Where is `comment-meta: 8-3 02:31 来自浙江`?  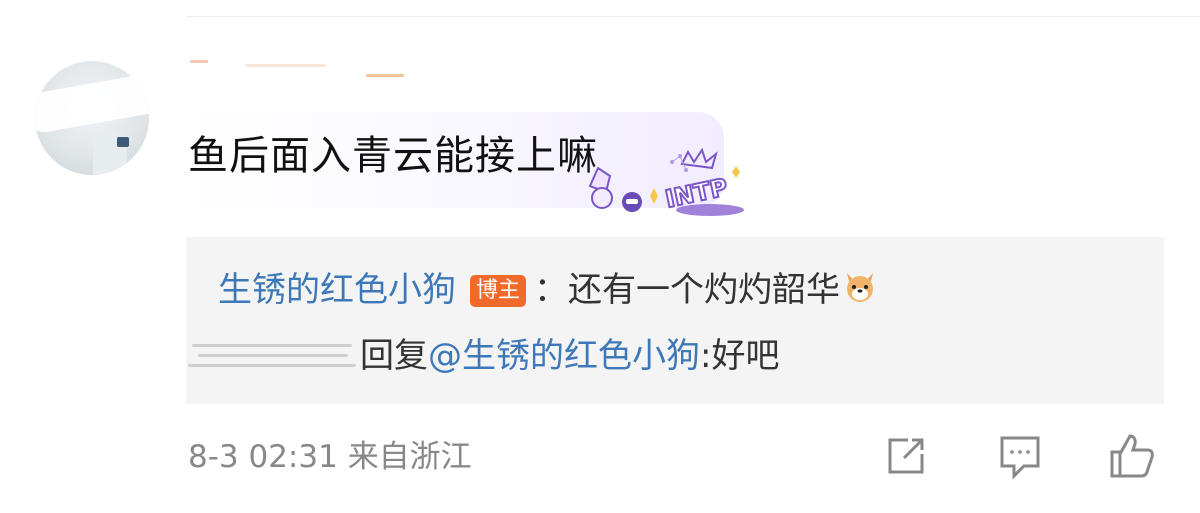 comment-meta: 8-3 02:31 来自浙江 is located at coordinates (330, 457).